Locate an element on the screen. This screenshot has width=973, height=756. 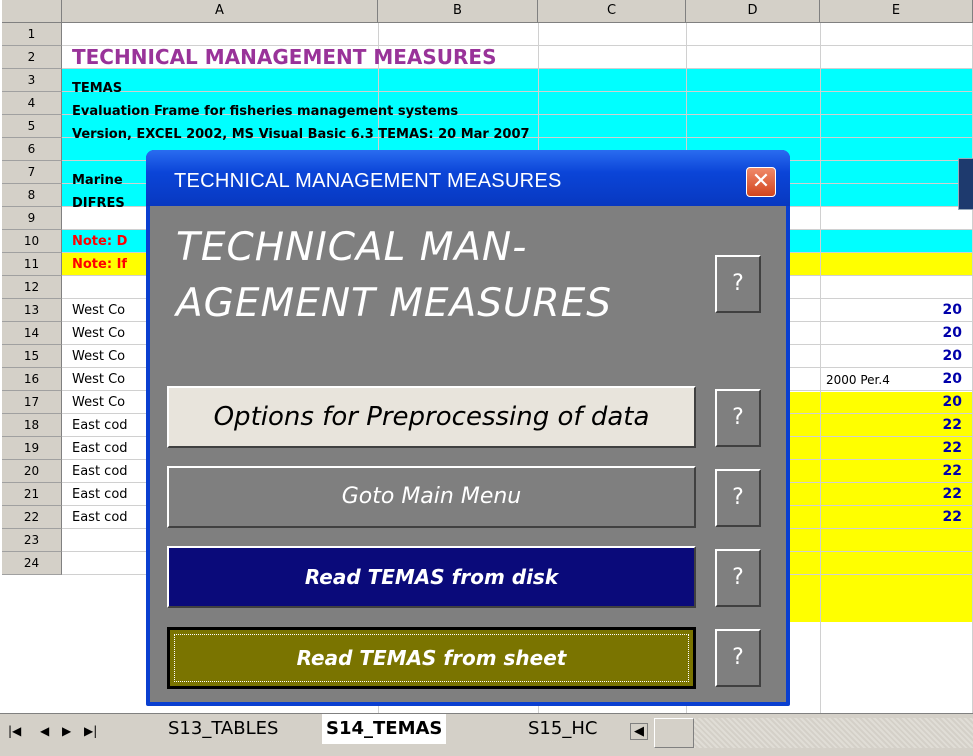
row-header: 8 is located at coordinates (32, 195).